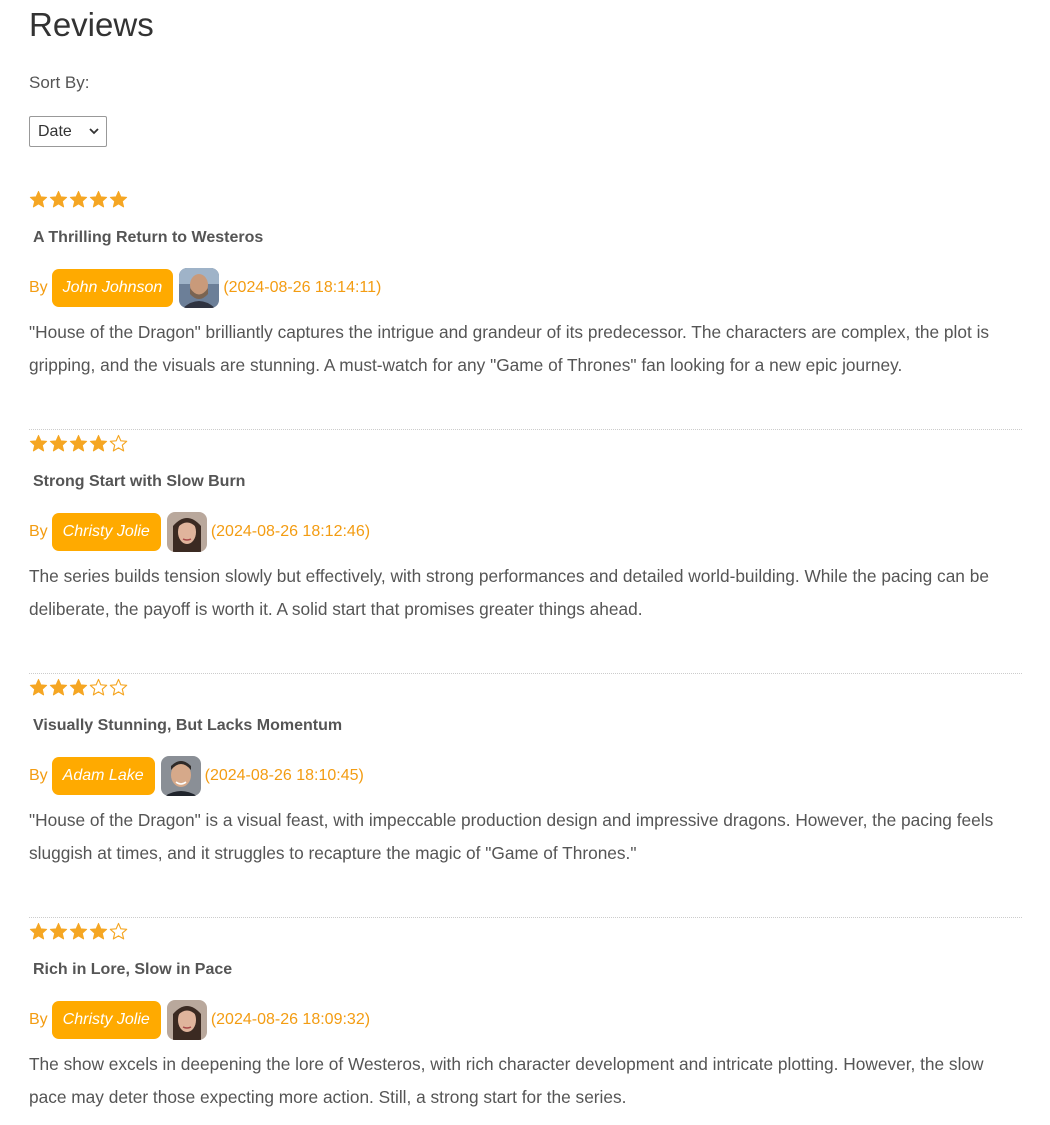 The width and height of the screenshot is (1050, 1125). I want to click on review-byline: By Christy Jolie (2024-08-26 18:12:46), so click(199, 532).